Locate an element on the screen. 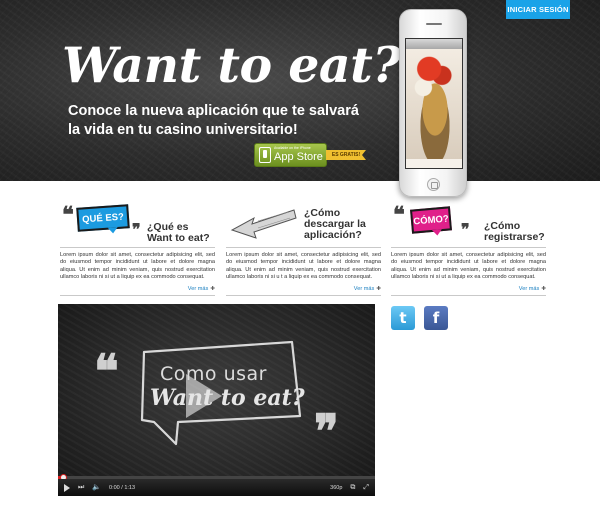 This screenshot has width=600, height=507. volume-icon: 🔈 is located at coordinates (96, 487).